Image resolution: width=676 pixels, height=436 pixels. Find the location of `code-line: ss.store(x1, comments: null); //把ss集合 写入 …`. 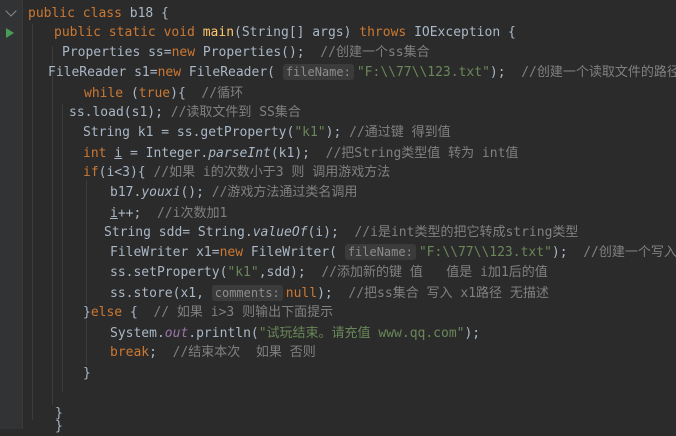

code-line: ss.store(x1, comments: null); //把ss集合 写入 … is located at coordinates (329, 294).